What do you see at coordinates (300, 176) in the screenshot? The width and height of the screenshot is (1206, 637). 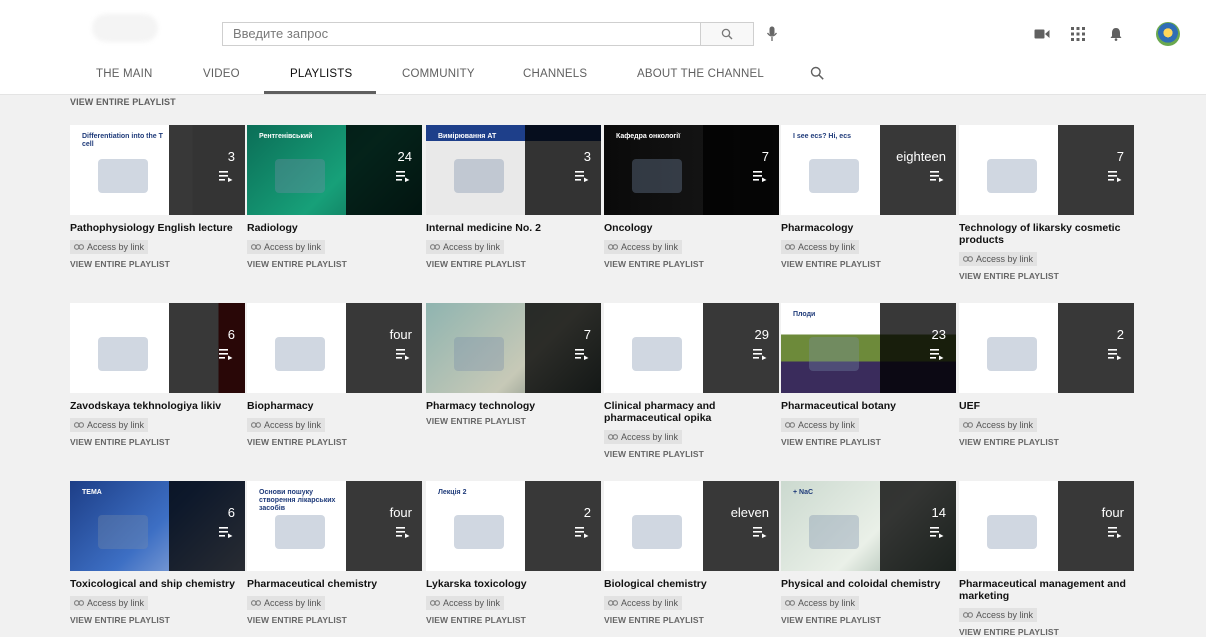 I see `slide-graphic` at bounding box center [300, 176].